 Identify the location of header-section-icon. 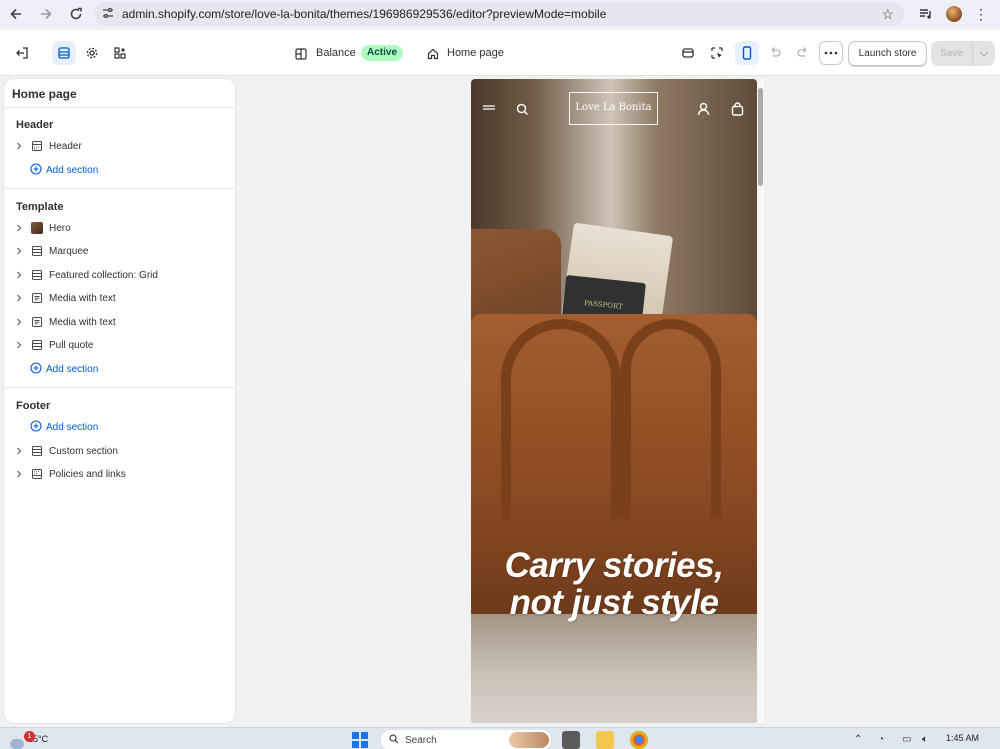
(37, 146).